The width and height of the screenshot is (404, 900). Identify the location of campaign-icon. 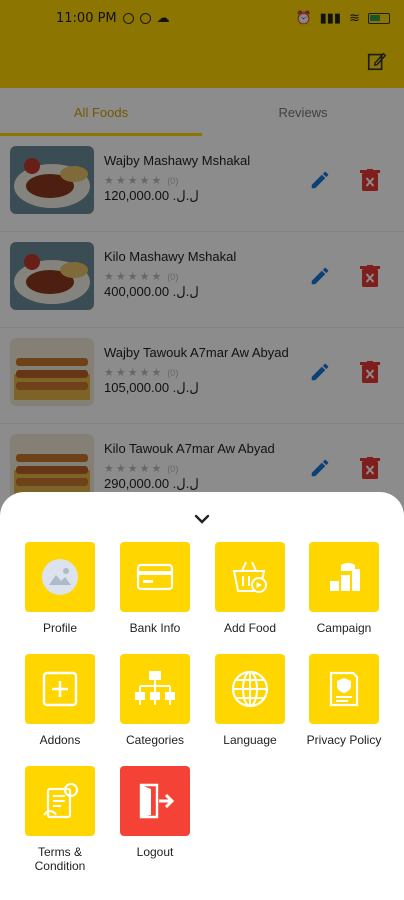
(345, 577).